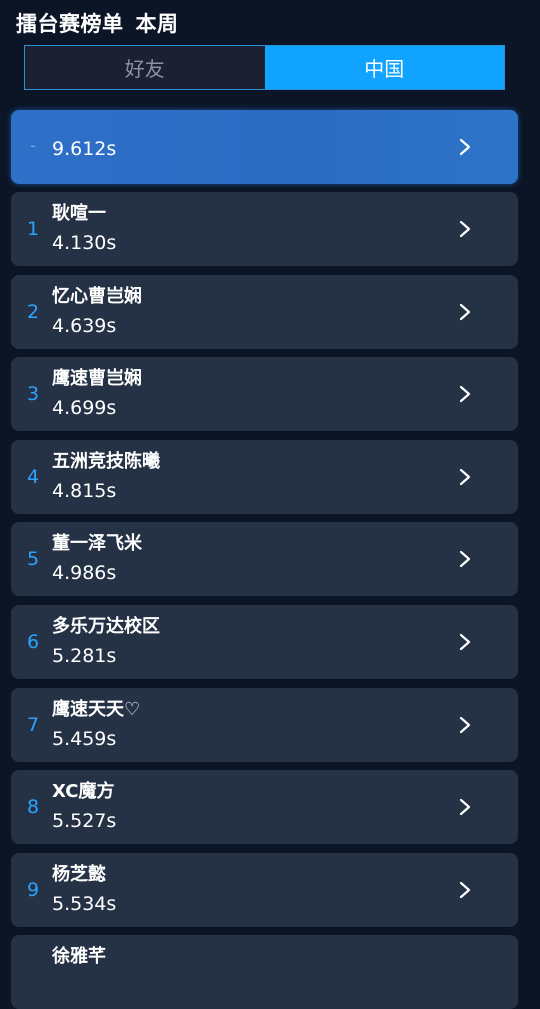  I want to click on row-info: 多乐万达校区 5.281s, so click(106, 642).